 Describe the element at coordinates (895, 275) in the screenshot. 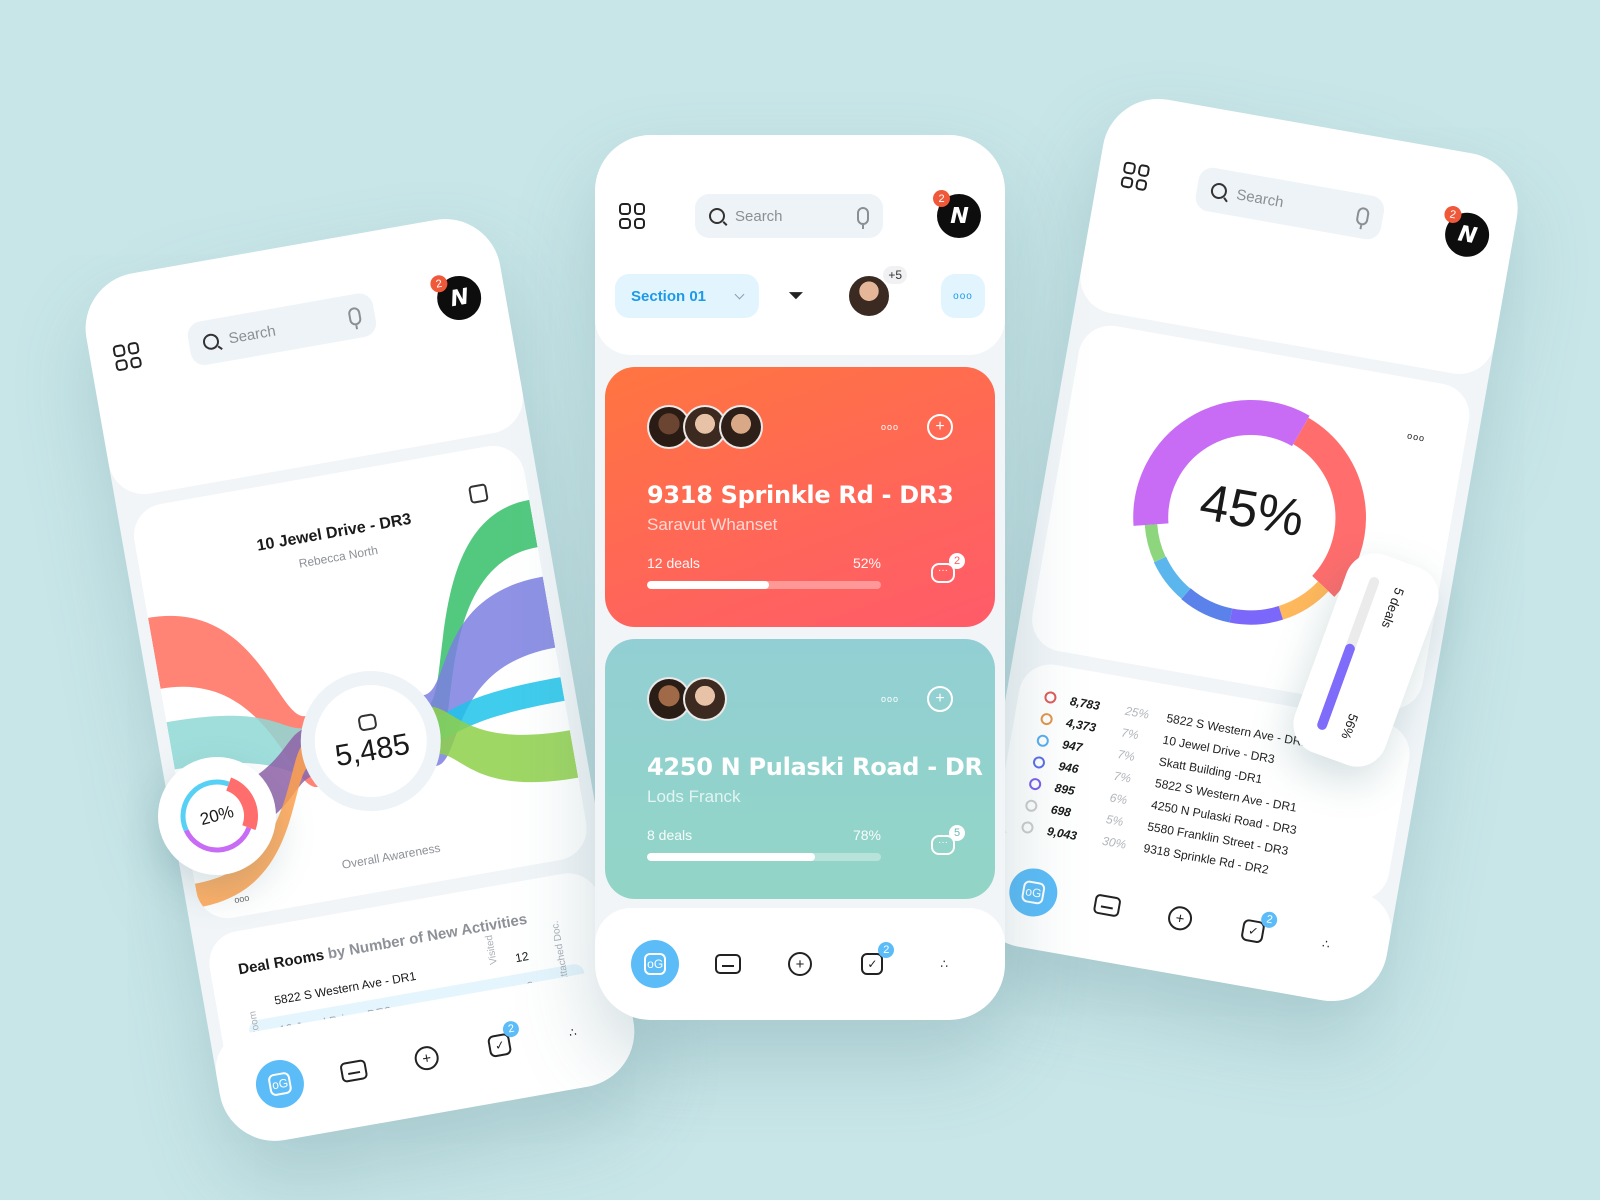

I see `members-extra-count: +5` at that location.